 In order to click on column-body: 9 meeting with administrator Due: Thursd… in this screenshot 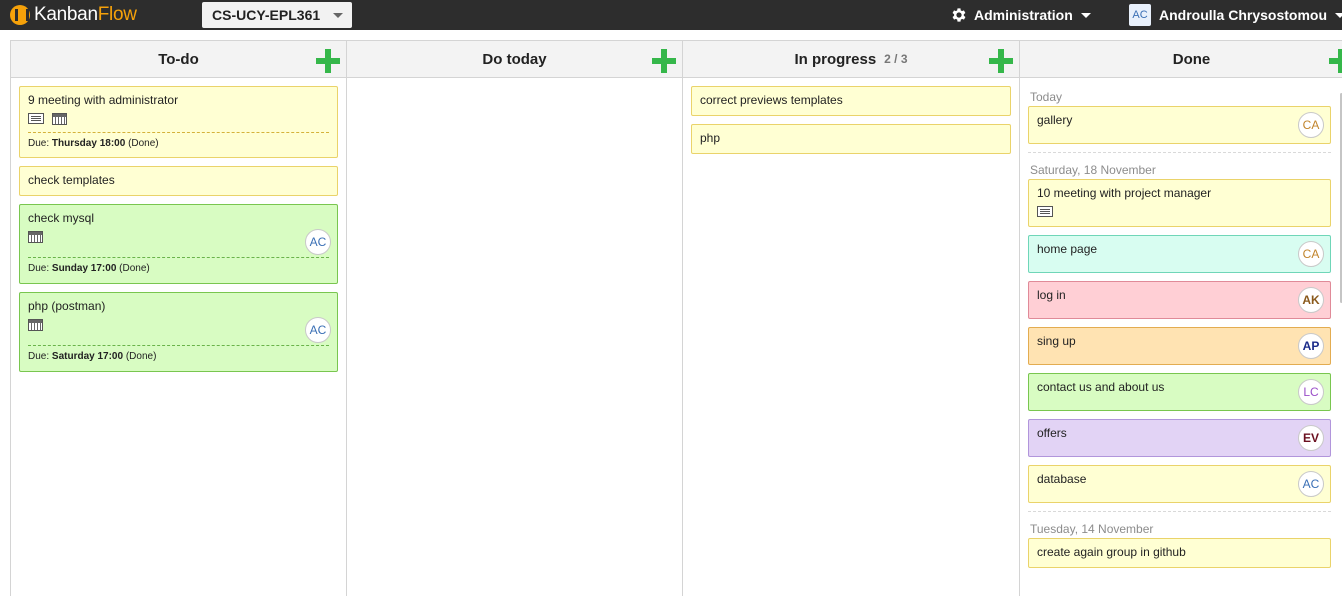, I will do `click(178, 225)`.